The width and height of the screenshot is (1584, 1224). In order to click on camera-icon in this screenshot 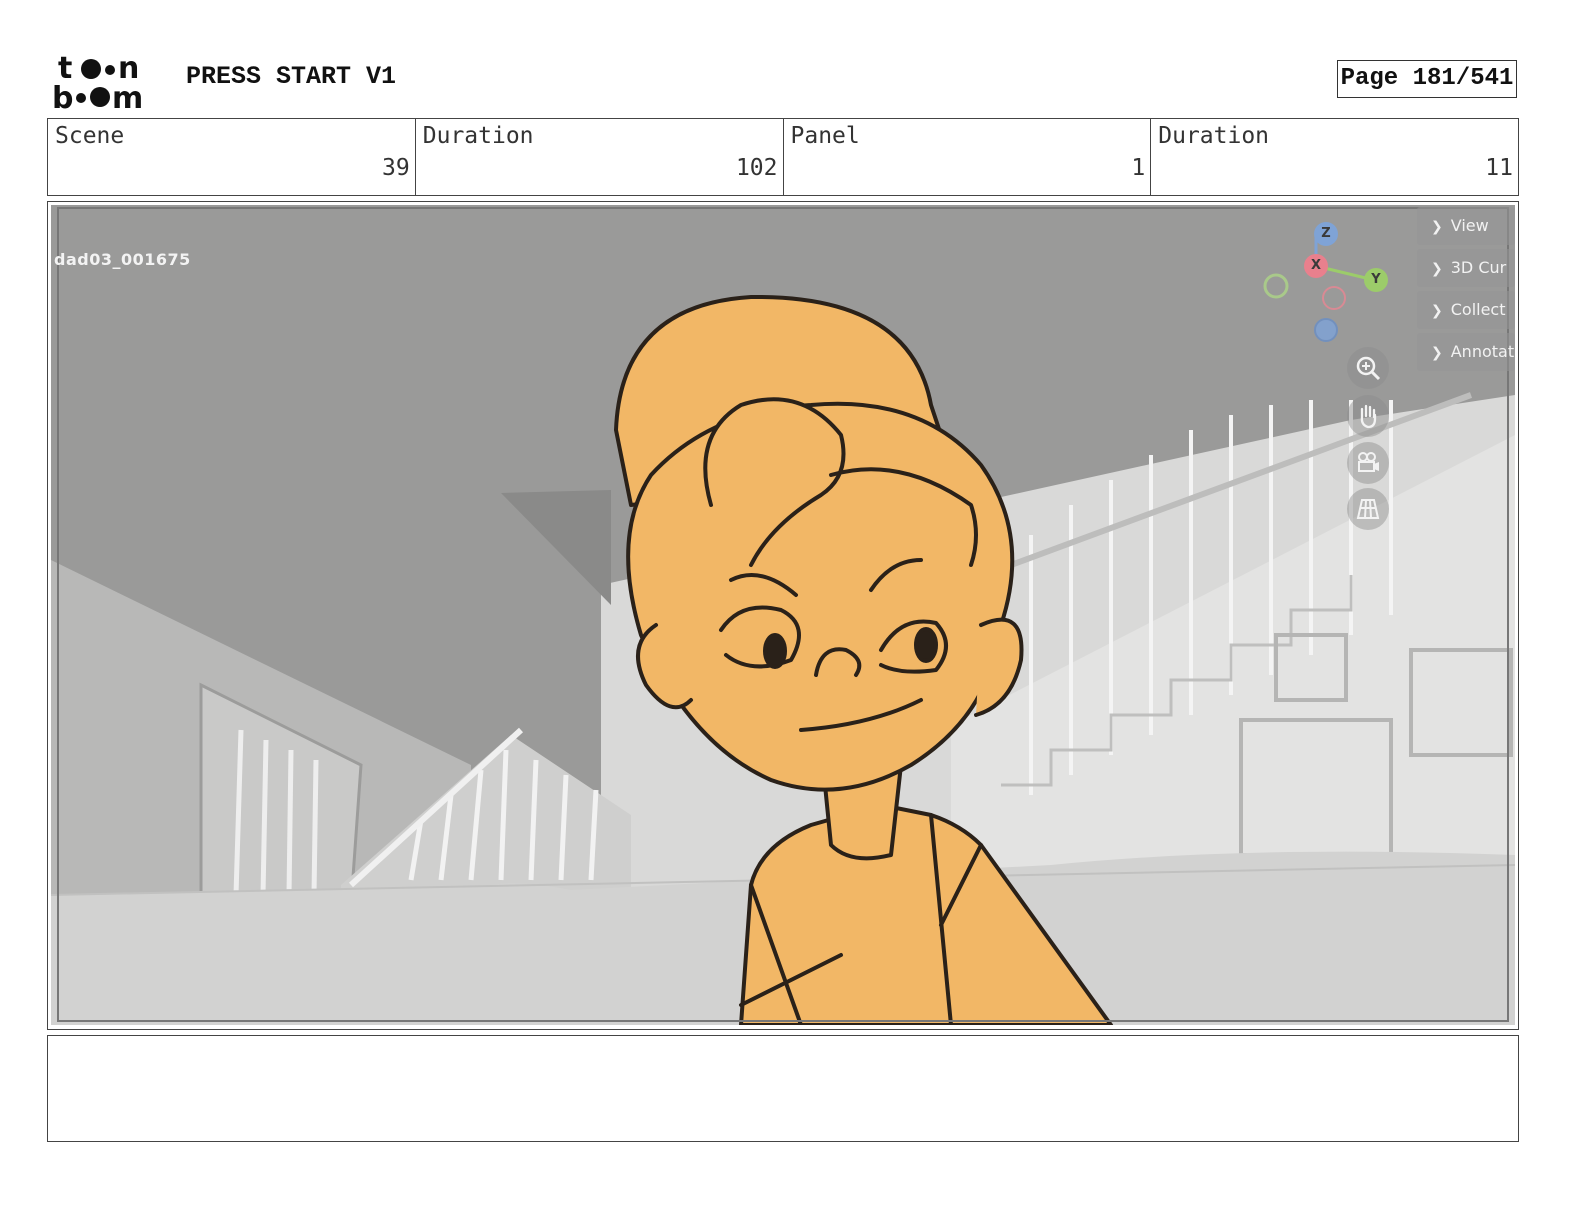, I will do `click(1368, 462)`.